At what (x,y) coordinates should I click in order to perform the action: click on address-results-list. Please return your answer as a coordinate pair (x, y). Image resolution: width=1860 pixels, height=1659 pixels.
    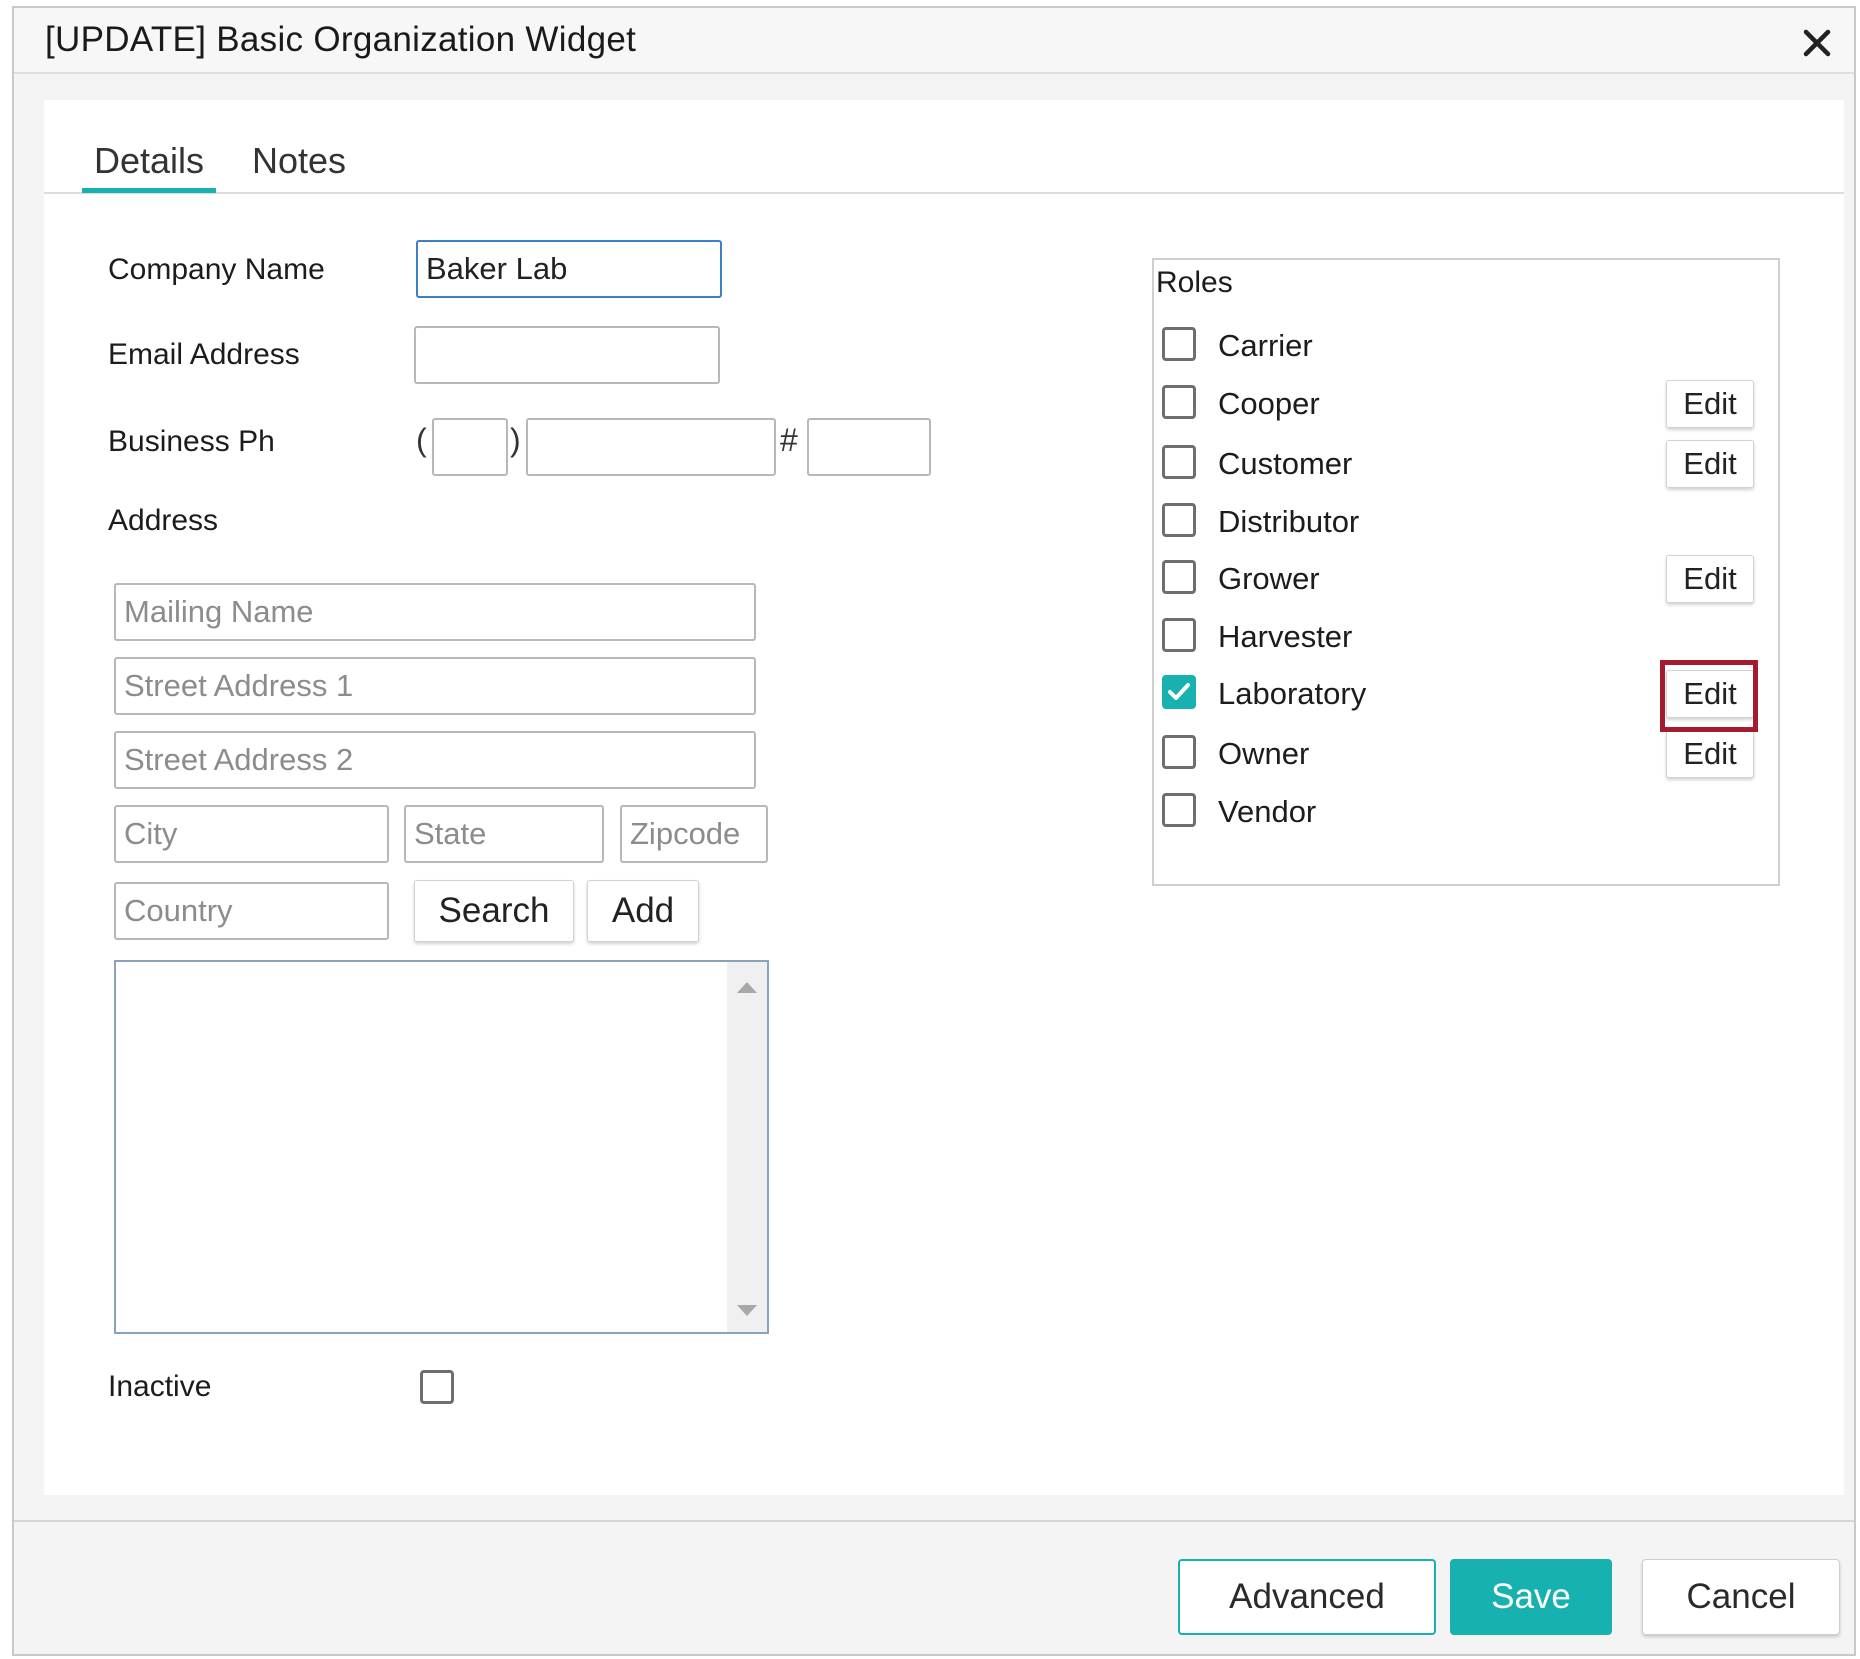
    Looking at the image, I should click on (441, 1147).